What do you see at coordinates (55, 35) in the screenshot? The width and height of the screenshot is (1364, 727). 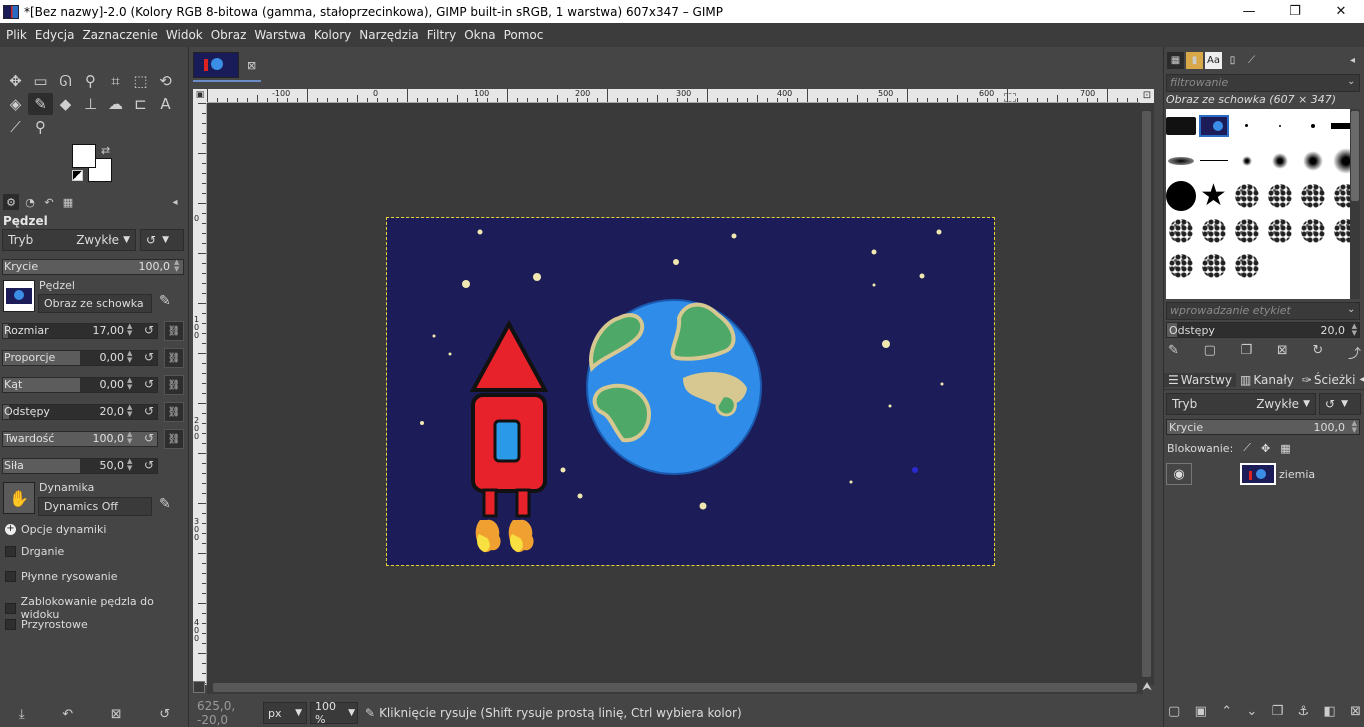 I see `menu-edycja: Edycja` at bounding box center [55, 35].